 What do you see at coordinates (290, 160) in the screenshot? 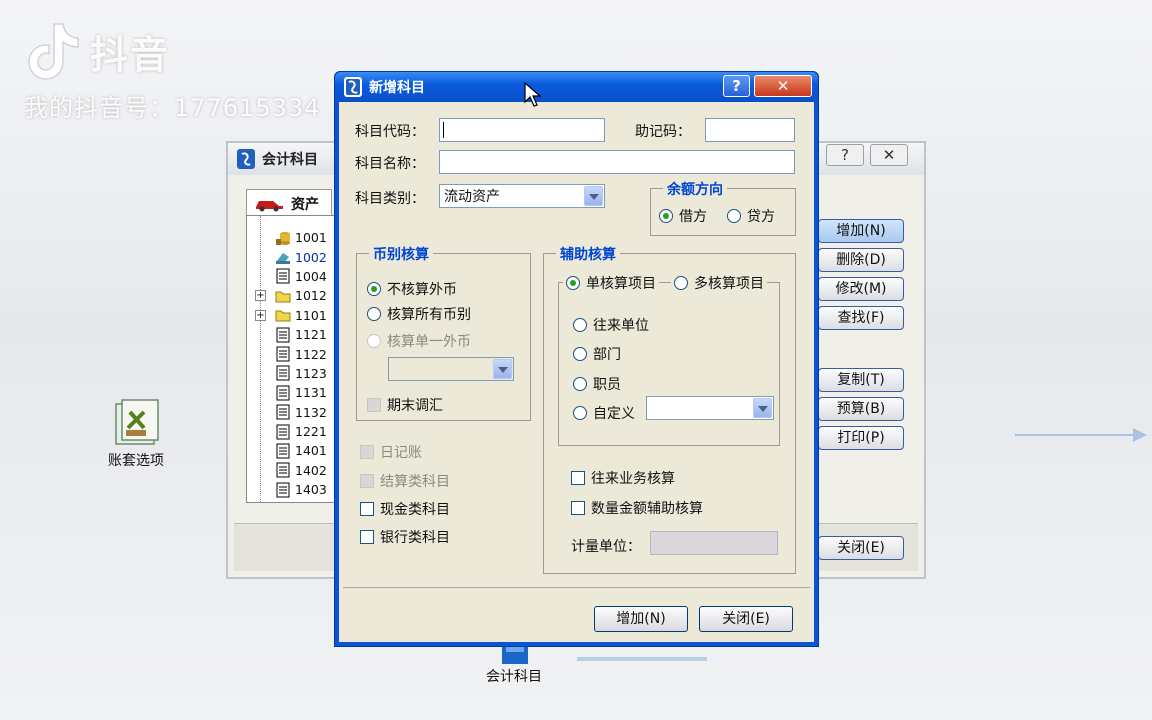
I see `window-title: 会计科目` at bounding box center [290, 160].